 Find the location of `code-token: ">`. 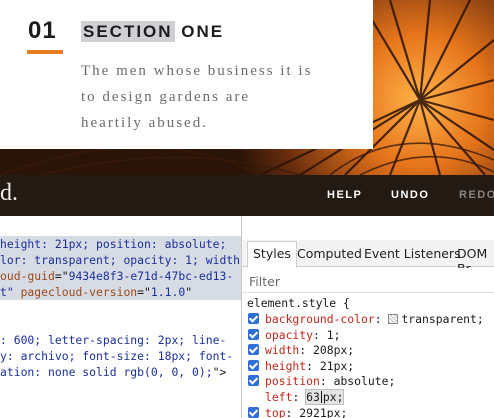

code-token: "> is located at coordinates (219, 372).